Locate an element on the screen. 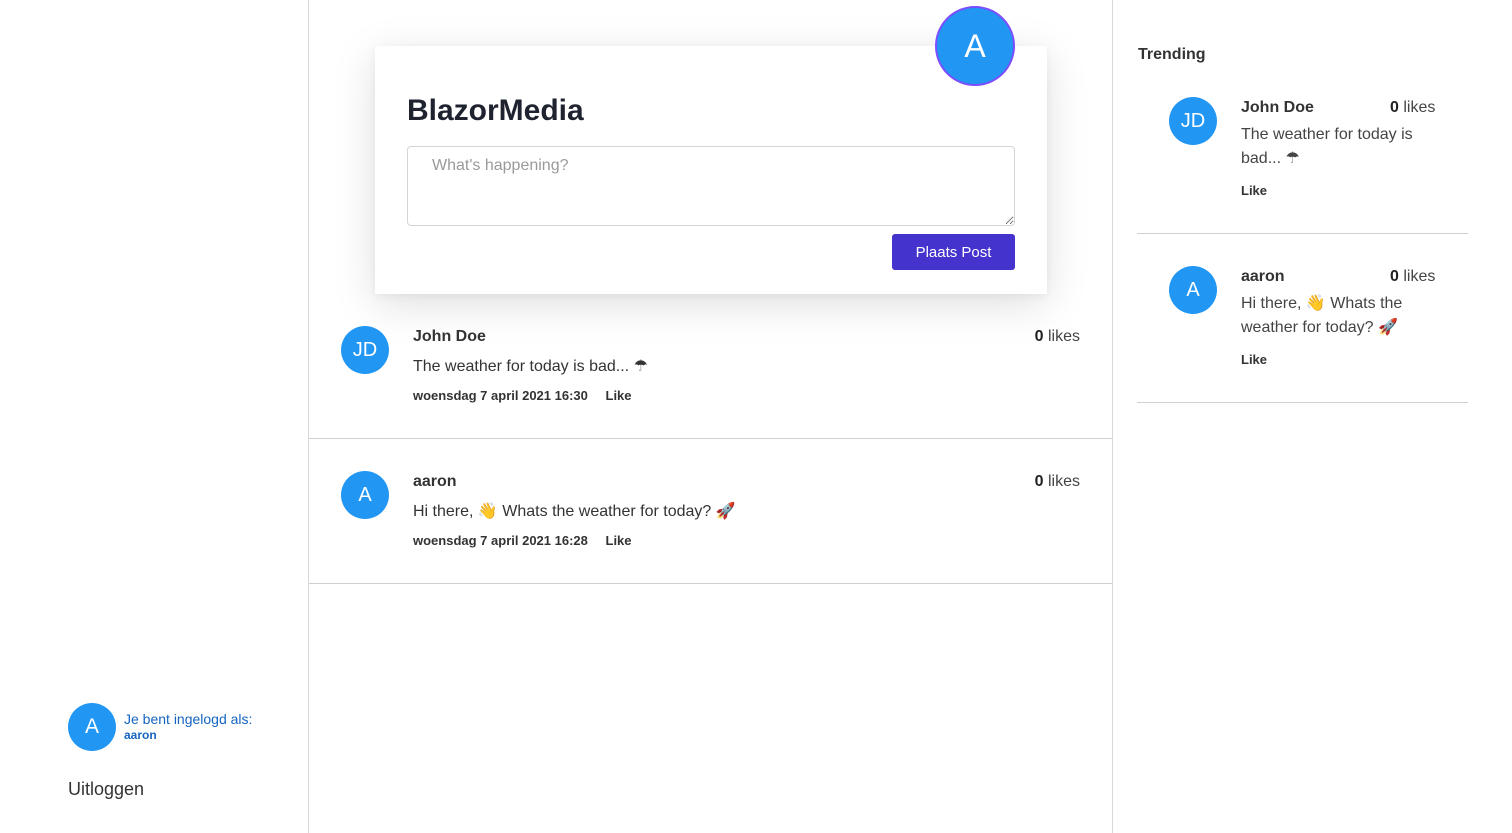 Image resolution: width=1512 pixels, height=833 pixels. current-user-box: A Je bent ingelogd als: aaron is located at coordinates (160, 727).